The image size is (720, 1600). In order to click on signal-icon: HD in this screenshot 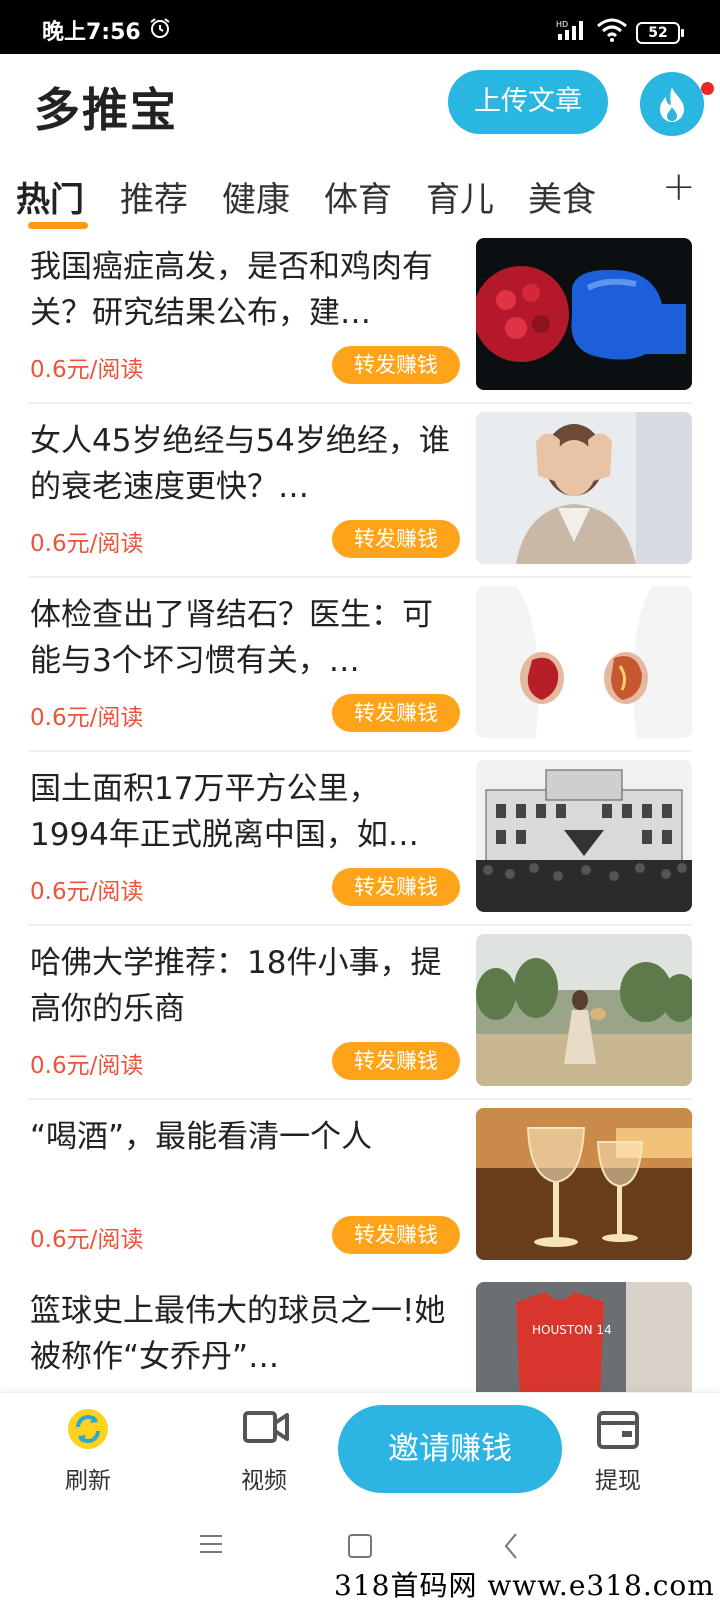, I will do `click(569, 30)`.